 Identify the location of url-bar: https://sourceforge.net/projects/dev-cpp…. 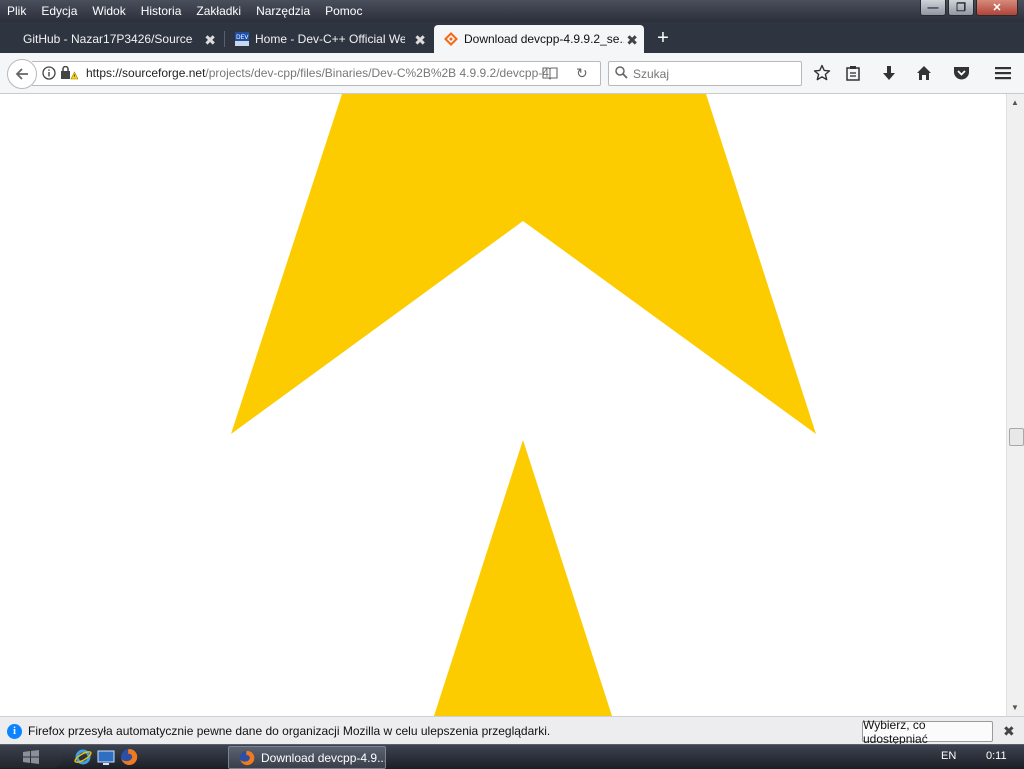
(316, 73).